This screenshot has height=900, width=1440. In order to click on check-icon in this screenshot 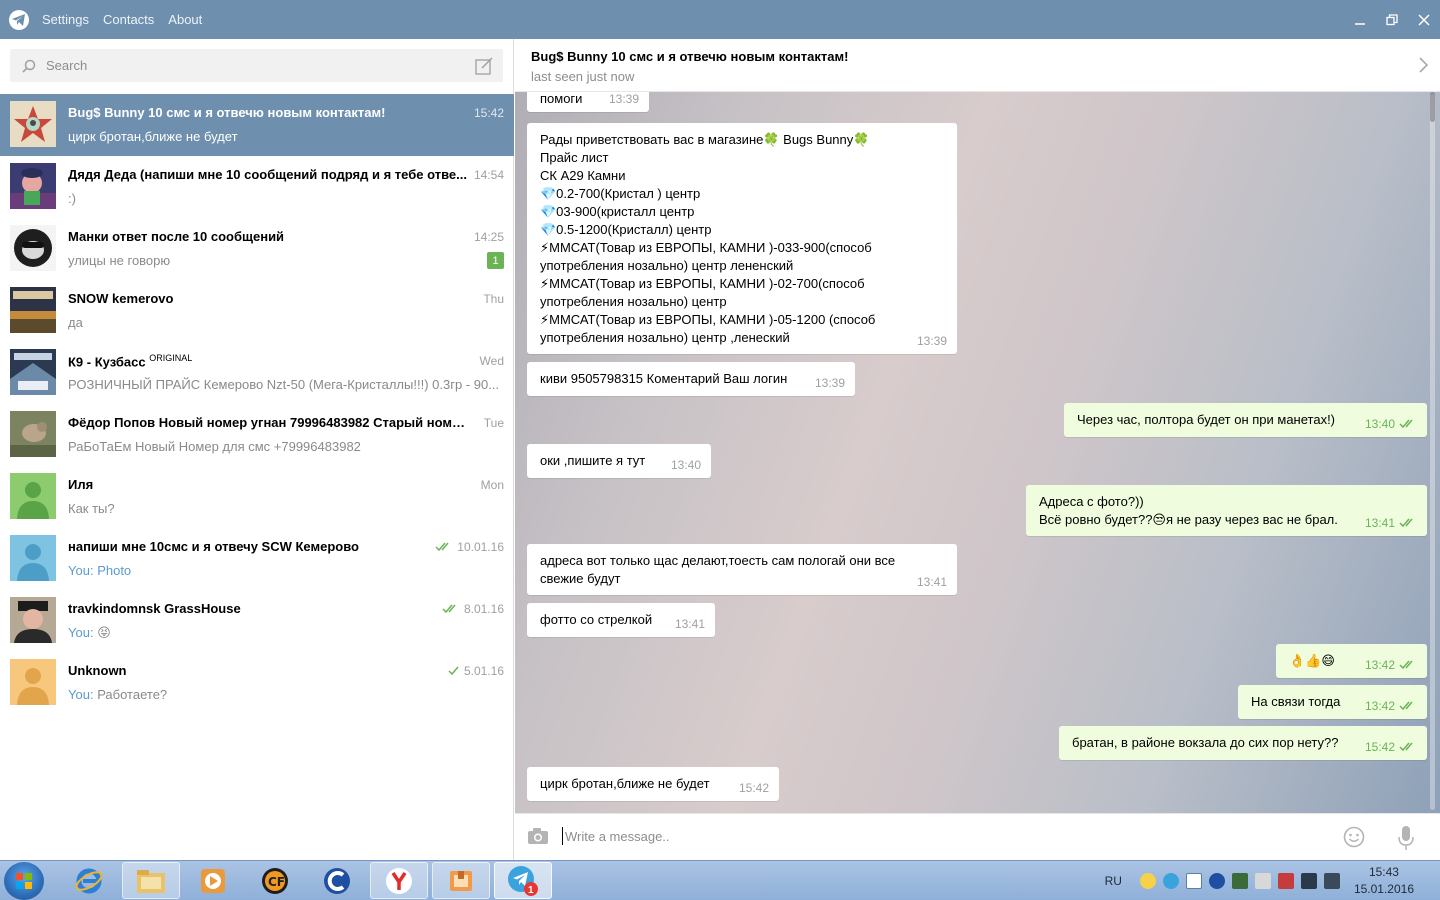, I will do `click(453, 671)`.